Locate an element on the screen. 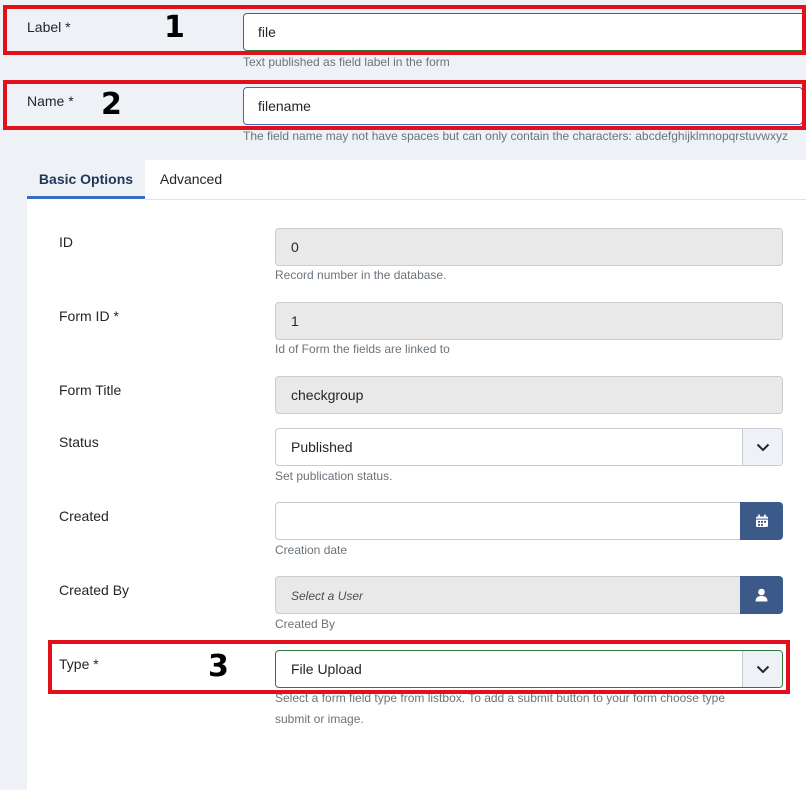 The image size is (806, 790). calendar-icon is located at coordinates (761, 520).